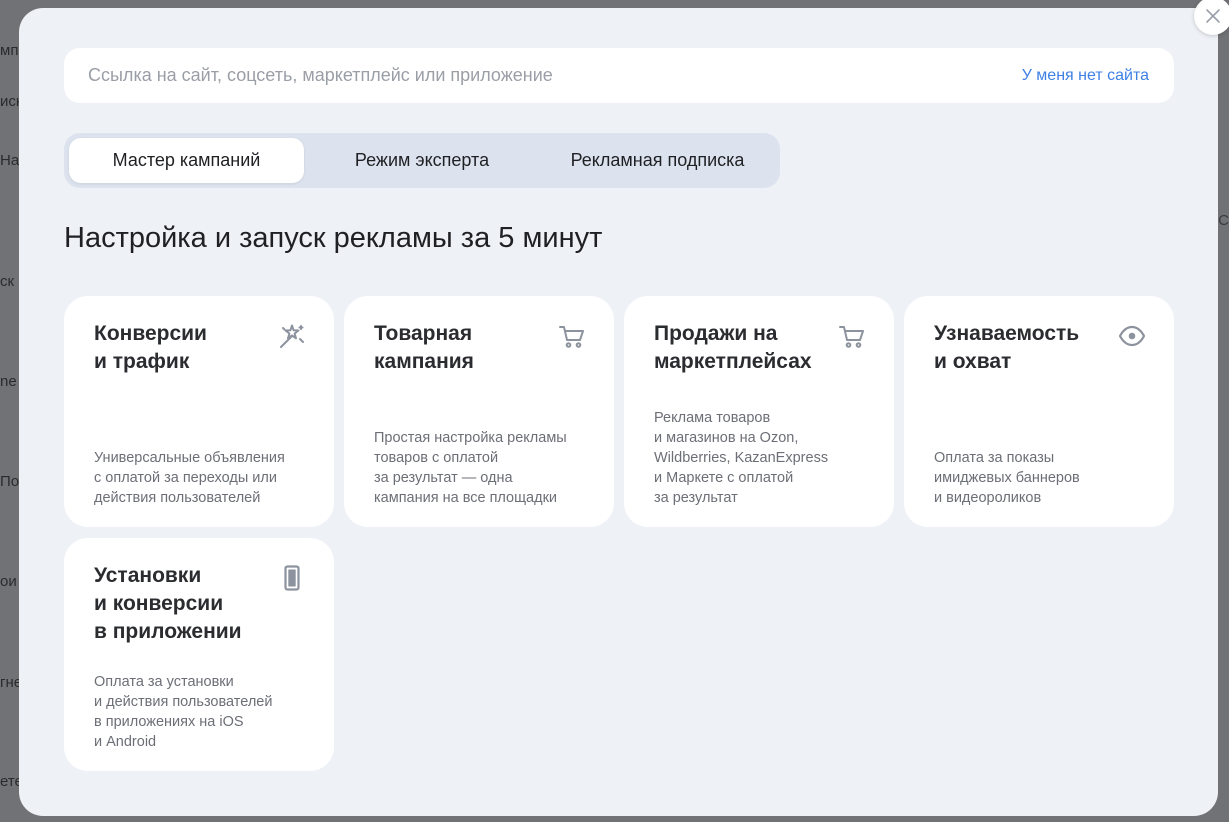 The width and height of the screenshot is (1229, 822). I want to click on card-title: Продажи на маркетплейсах, so click(733, 347).